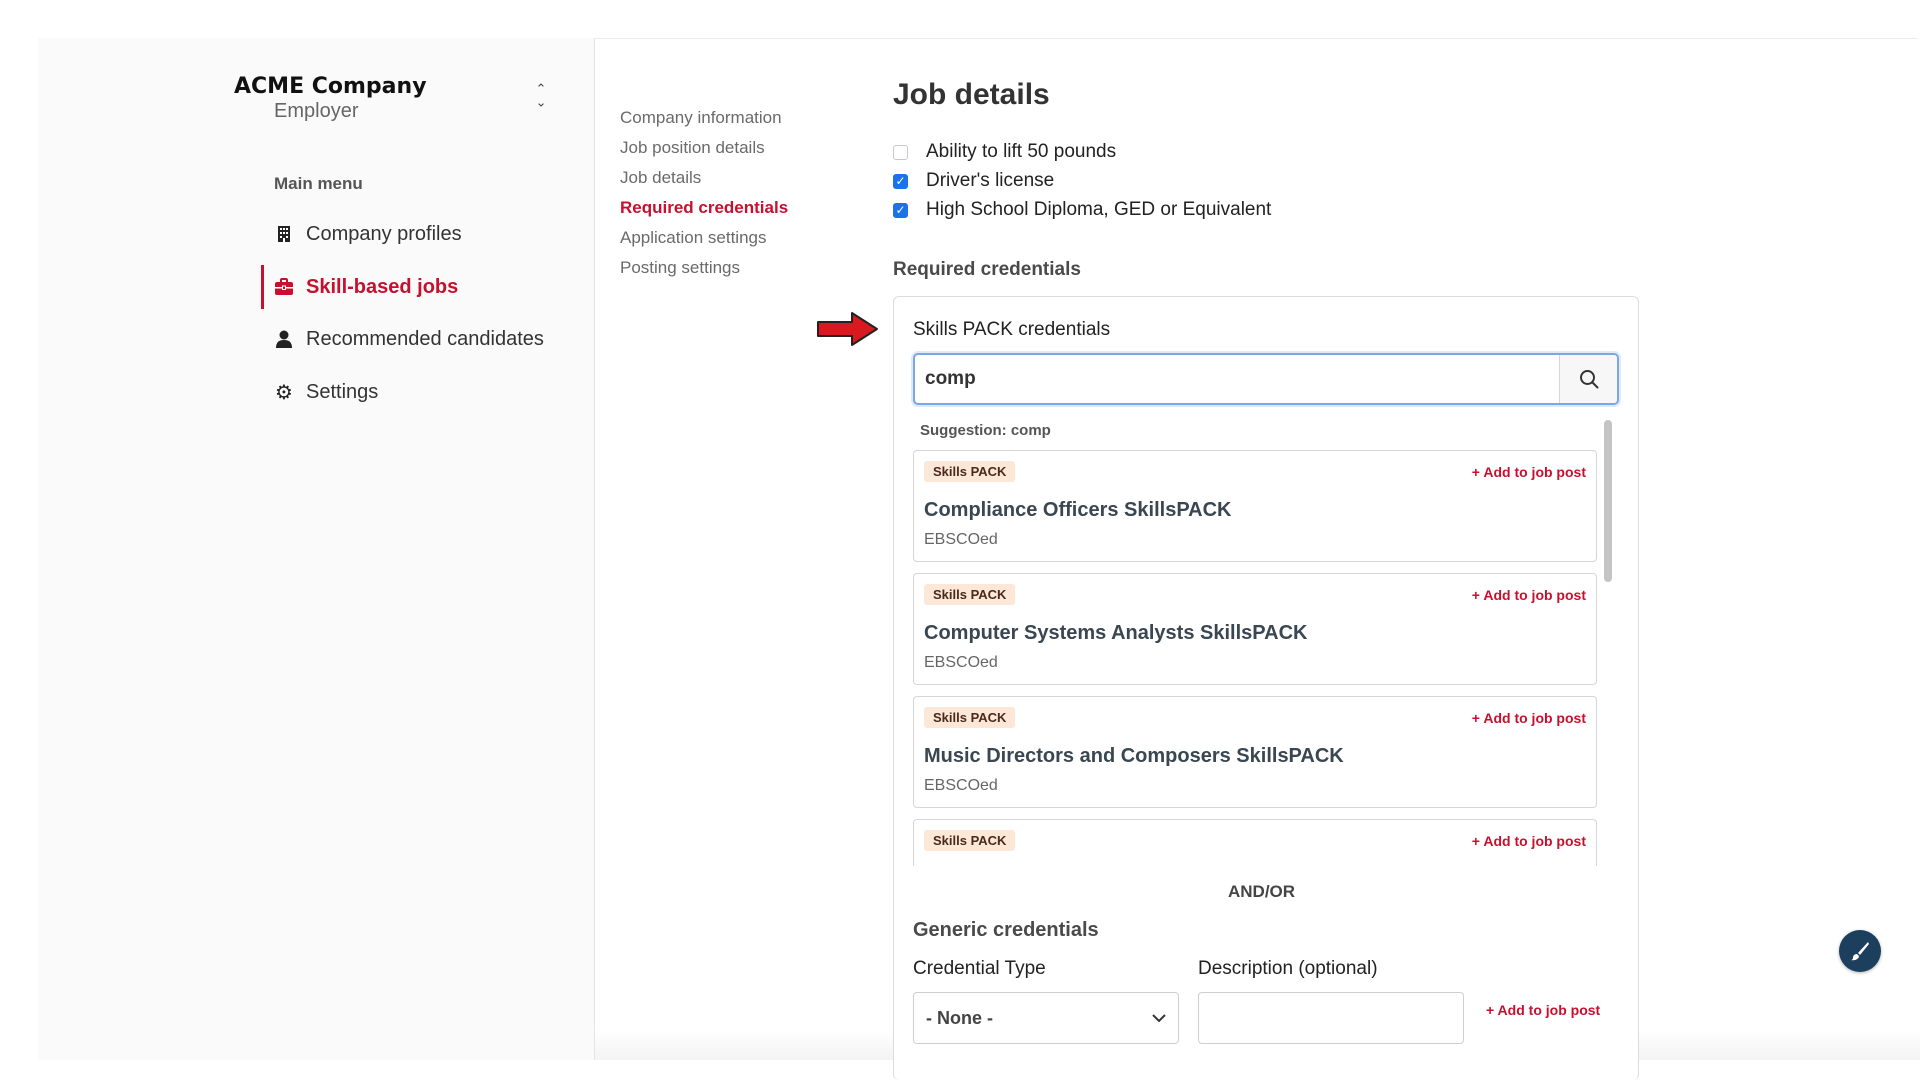  I want to click on skills-pack-label: Skills PACK credentials, so click(1012, 329).